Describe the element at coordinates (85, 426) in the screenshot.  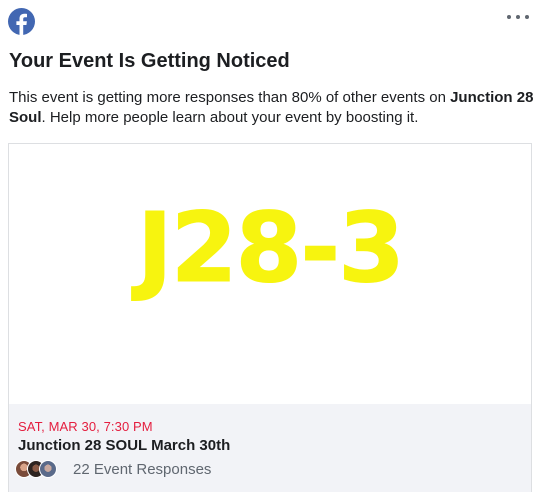
I see `event-date: SAT, MAR 30, 7:30 PM` at that location.